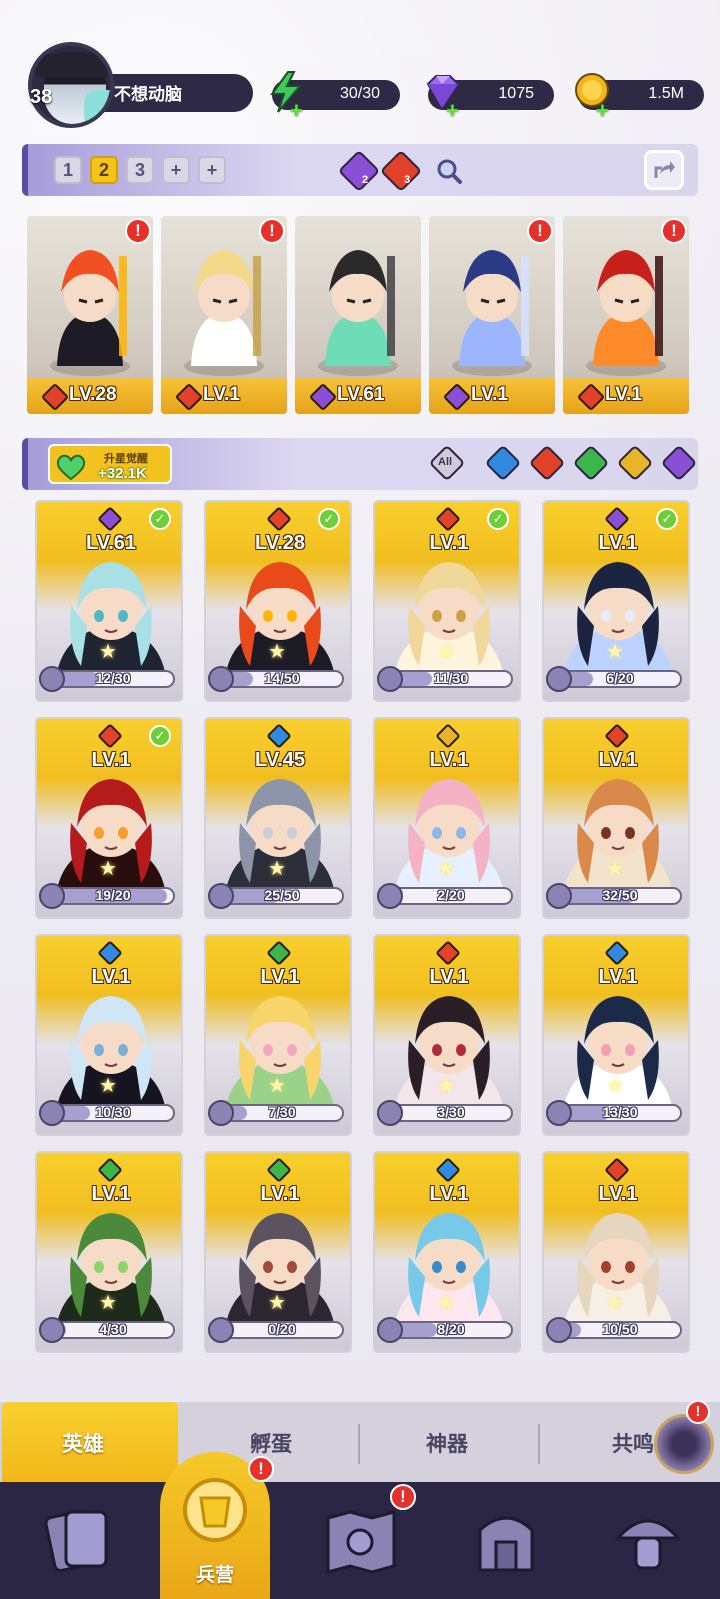  Describe the element at coordinates (109, 601) in the screenshot. I see `hero-card: ★ LV.61 12/30 ✓` at that location.